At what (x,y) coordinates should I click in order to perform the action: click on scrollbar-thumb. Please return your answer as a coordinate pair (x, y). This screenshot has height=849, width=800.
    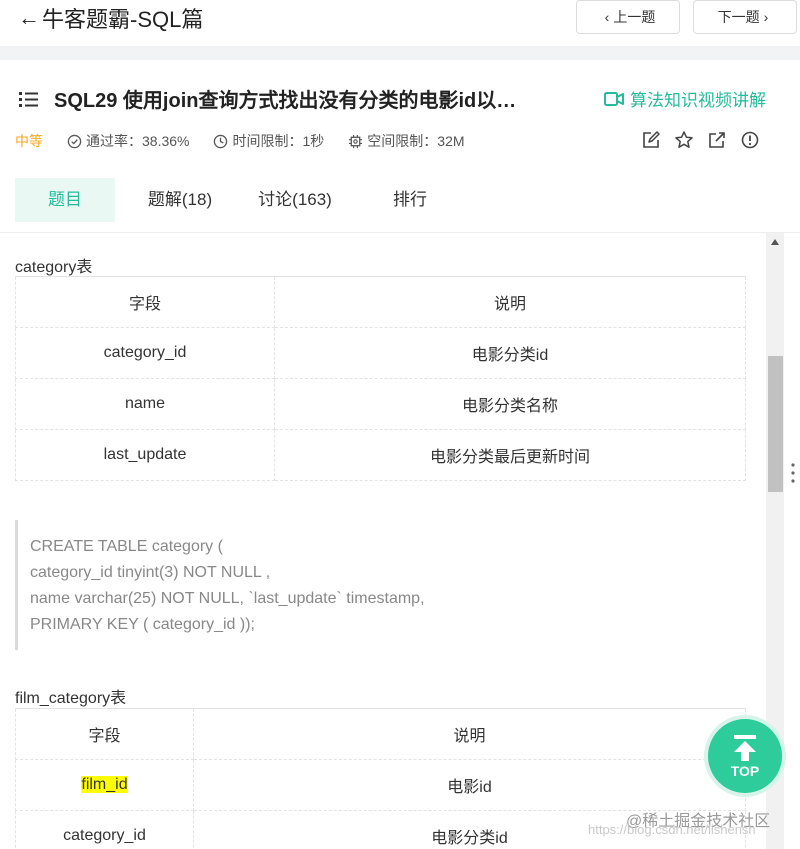
    Looking at the image, I should click on (775, 424).